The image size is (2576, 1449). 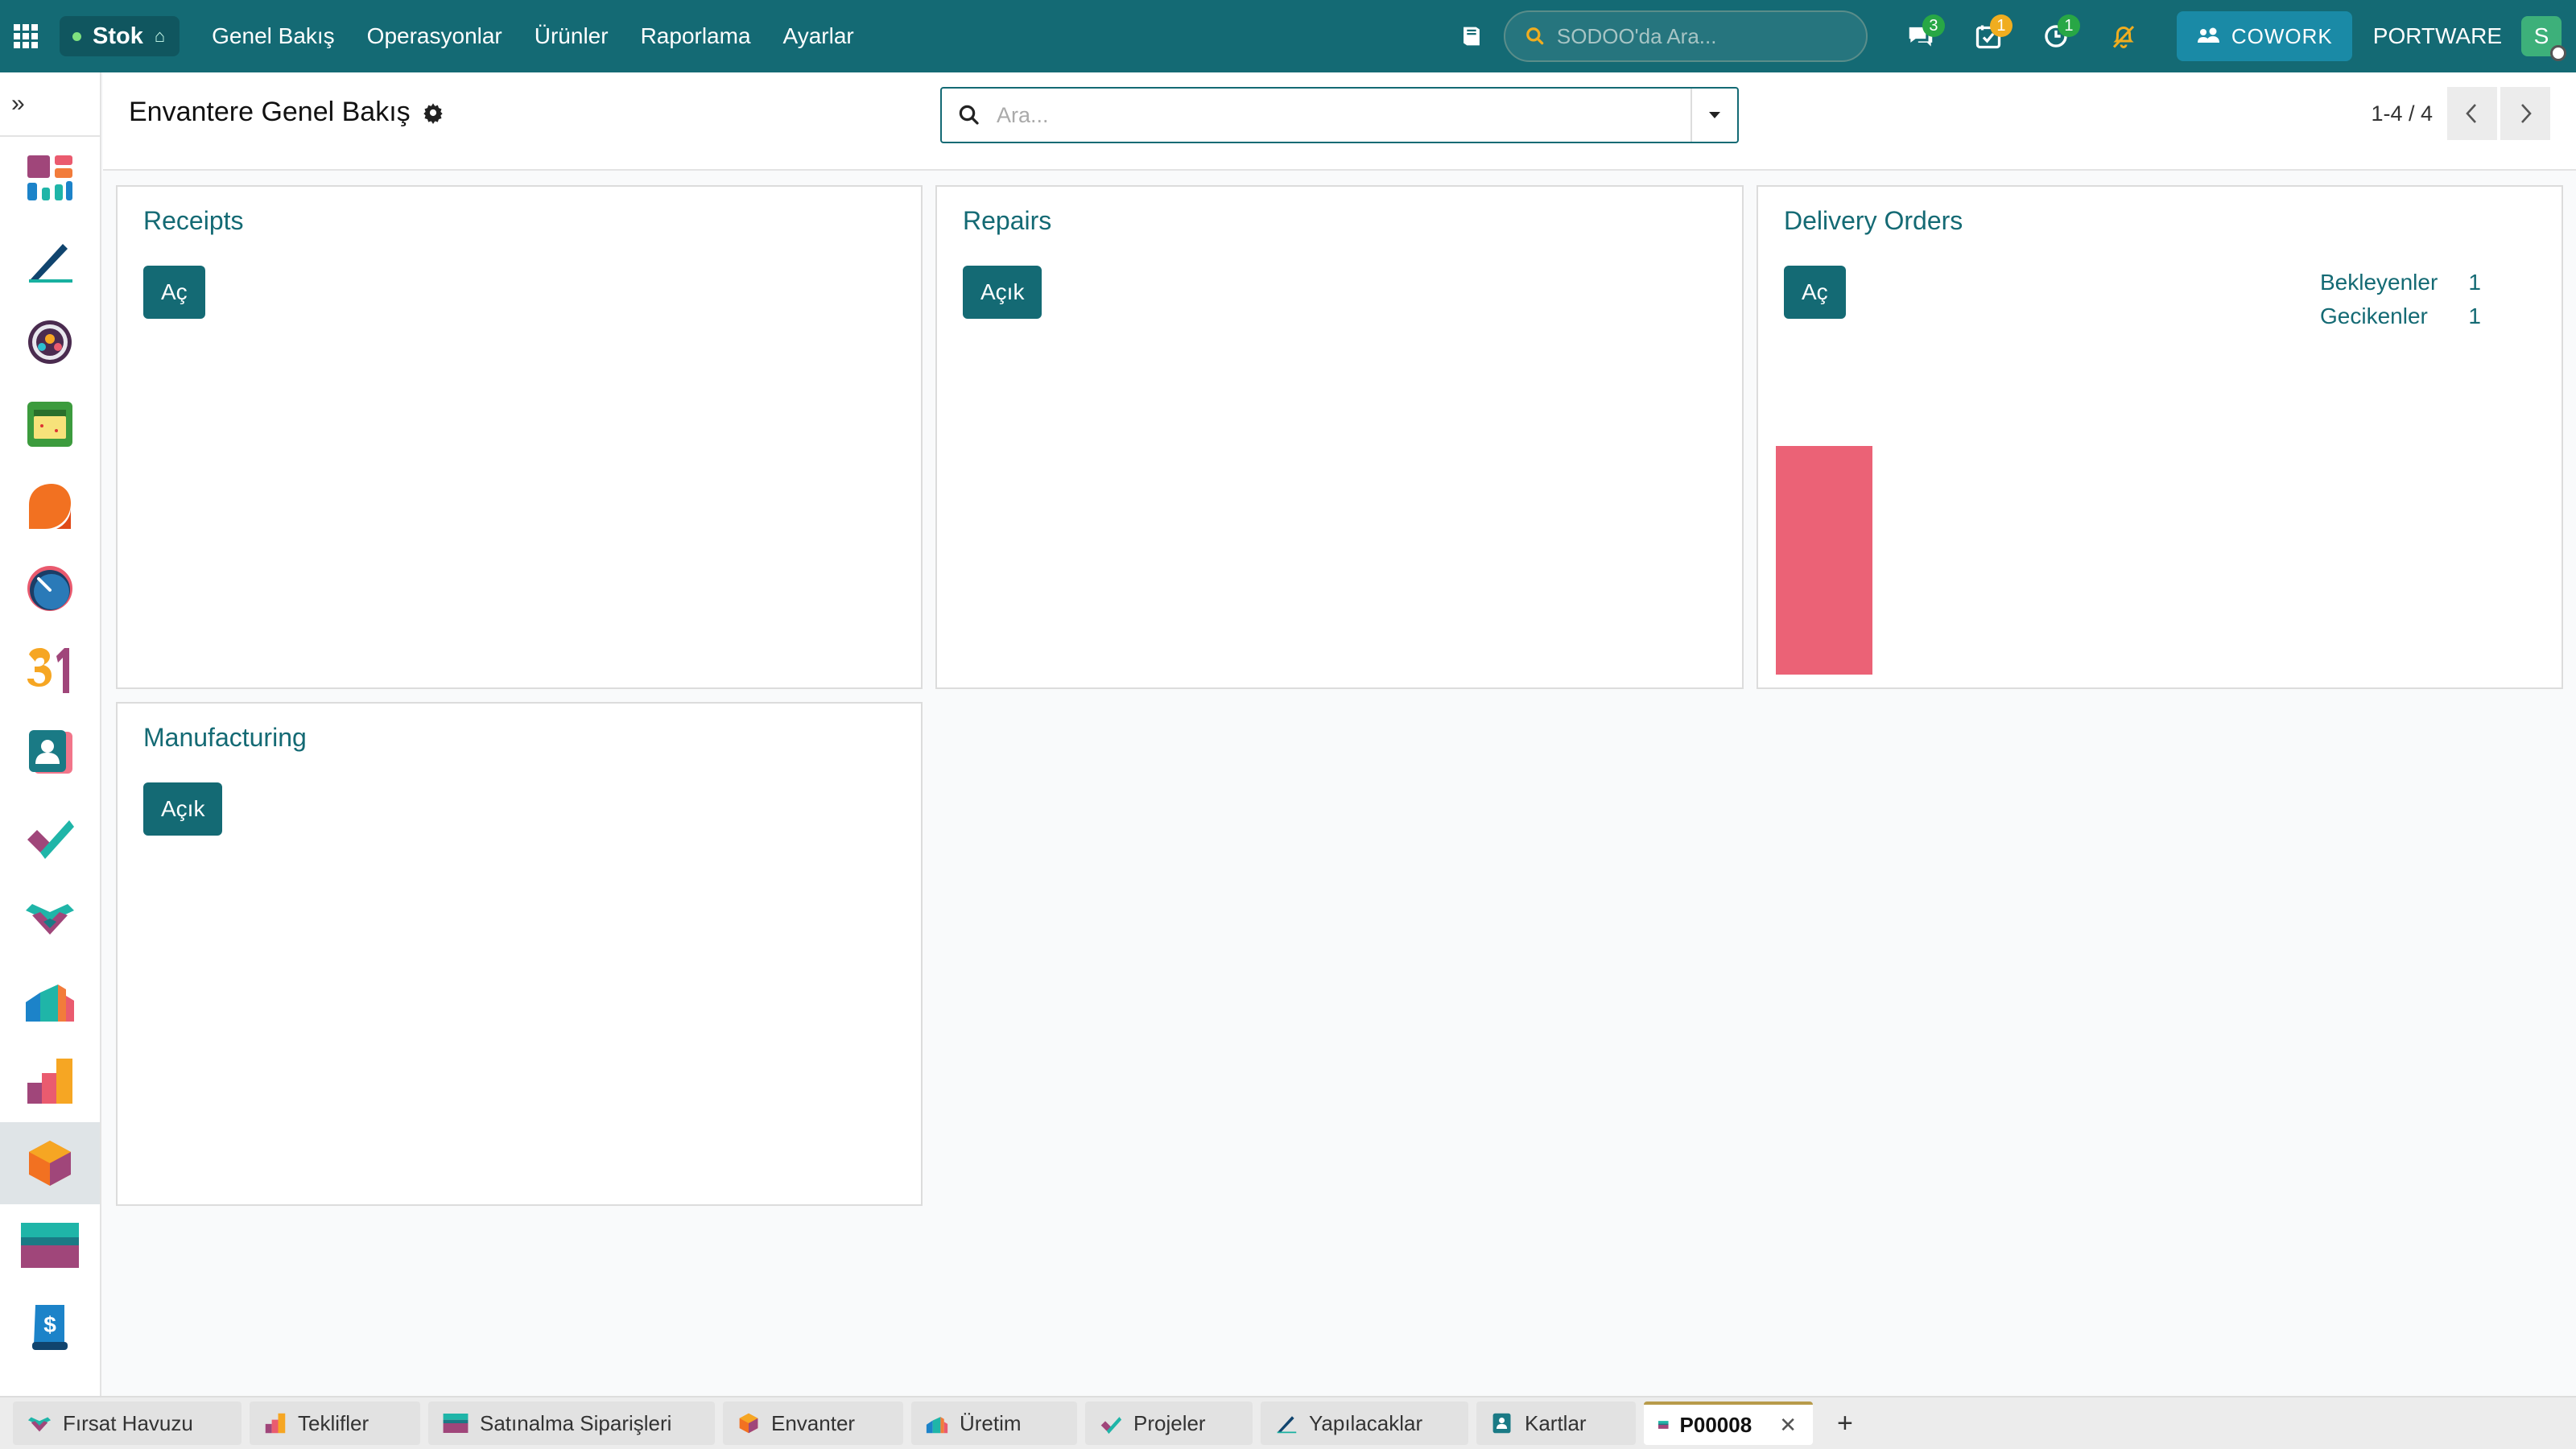 I want to click on add-tab-icon: +, so click(x=1845, y=1423).